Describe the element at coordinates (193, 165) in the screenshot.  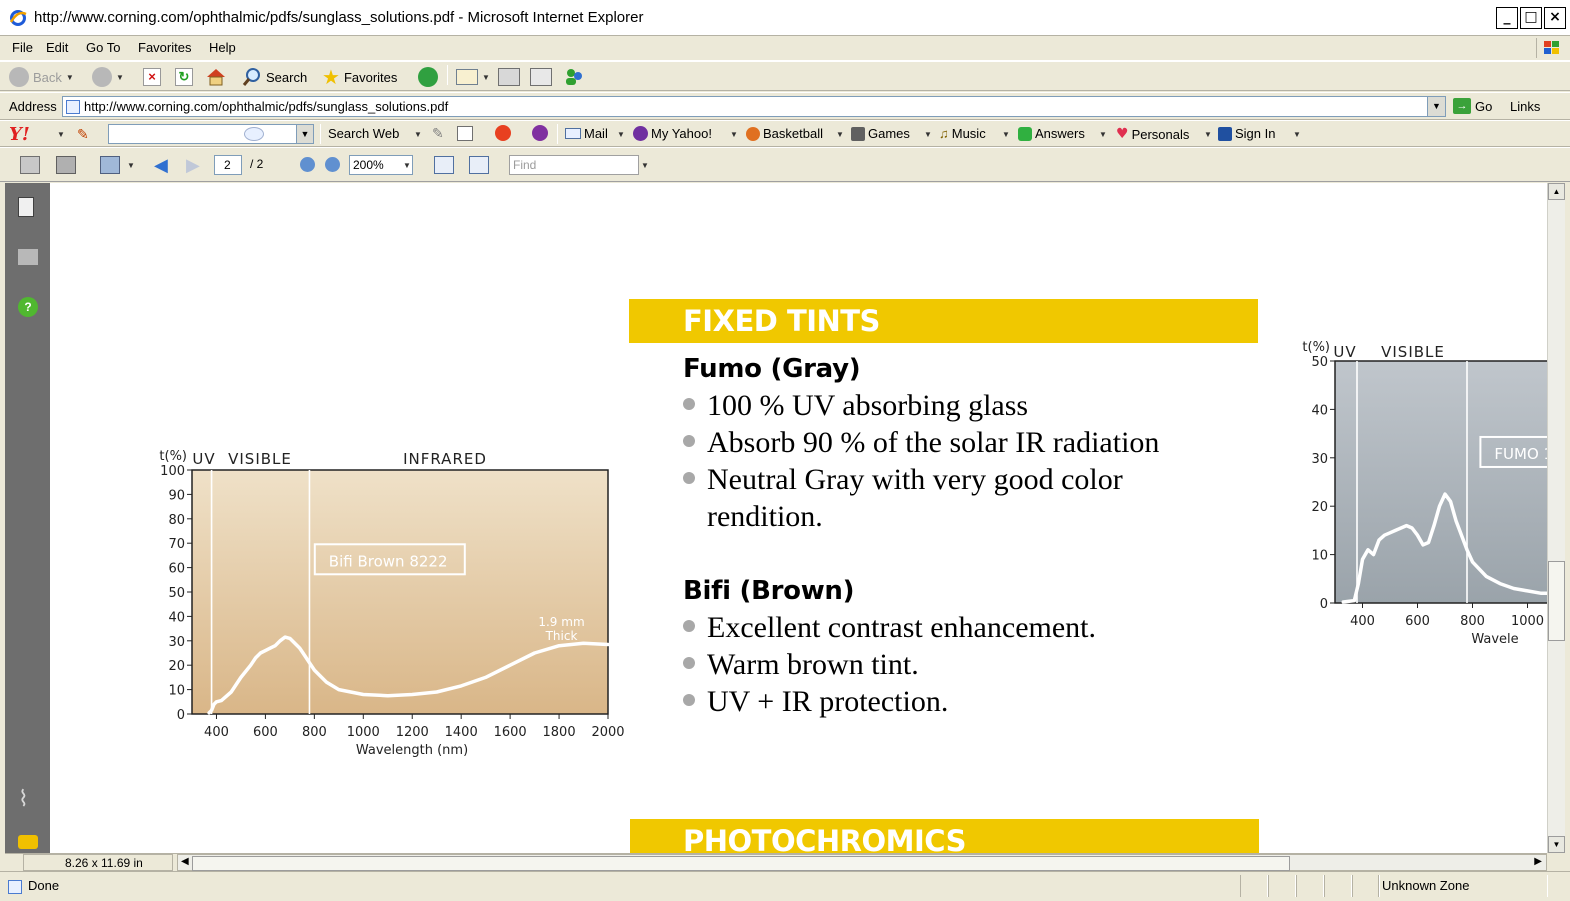
I see `next-page-icon: ▶` at that location.